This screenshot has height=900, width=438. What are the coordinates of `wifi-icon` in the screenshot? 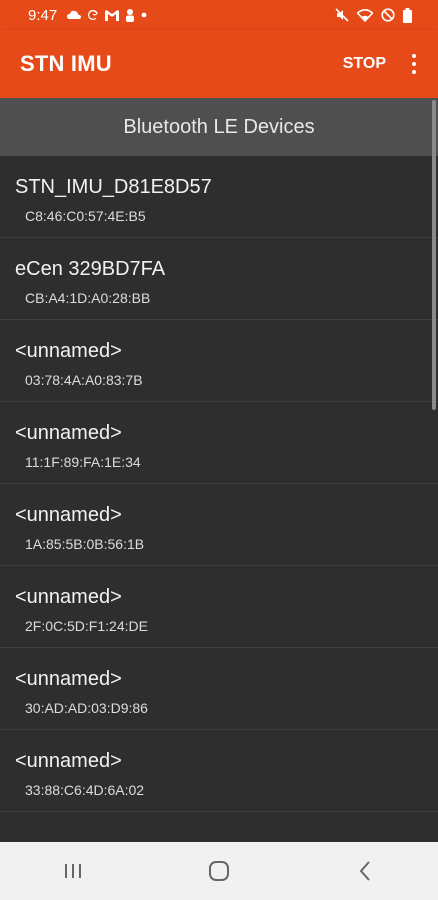 It's located at (365, 15).